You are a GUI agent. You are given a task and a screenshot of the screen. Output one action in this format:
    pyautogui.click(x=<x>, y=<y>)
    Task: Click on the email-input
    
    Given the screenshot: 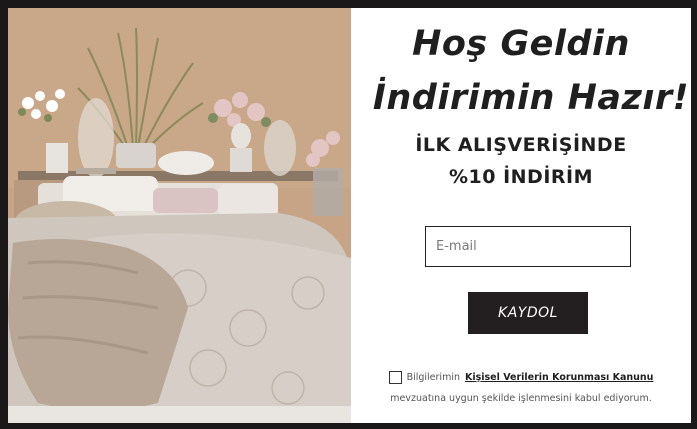 What is the action you would take?
    pyautogui.click(x=528, y=246)
    